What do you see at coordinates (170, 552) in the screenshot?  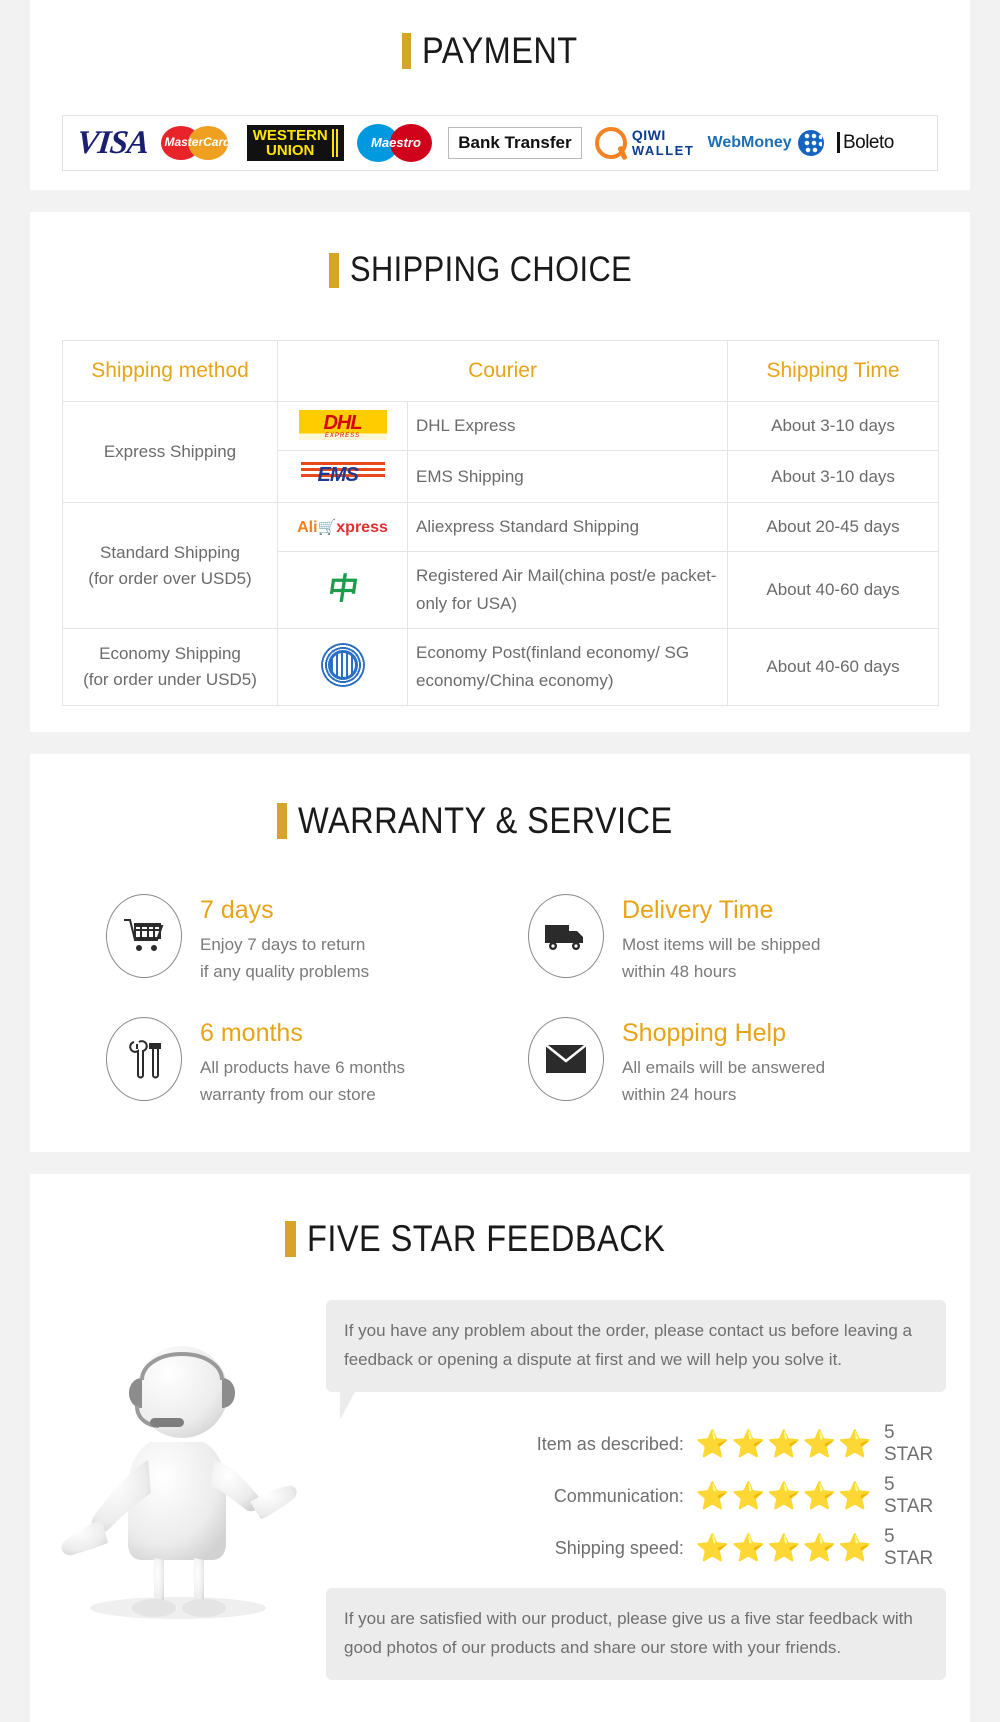 I see `method-label: Standard Shipping` at bounding box center [170, 552].